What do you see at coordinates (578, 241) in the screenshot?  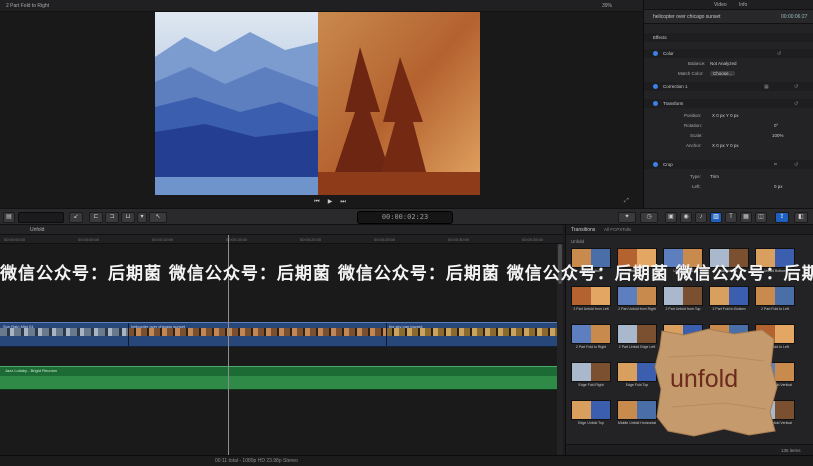 I see `browser-section: Unfold` at bounding box center [578, 241].